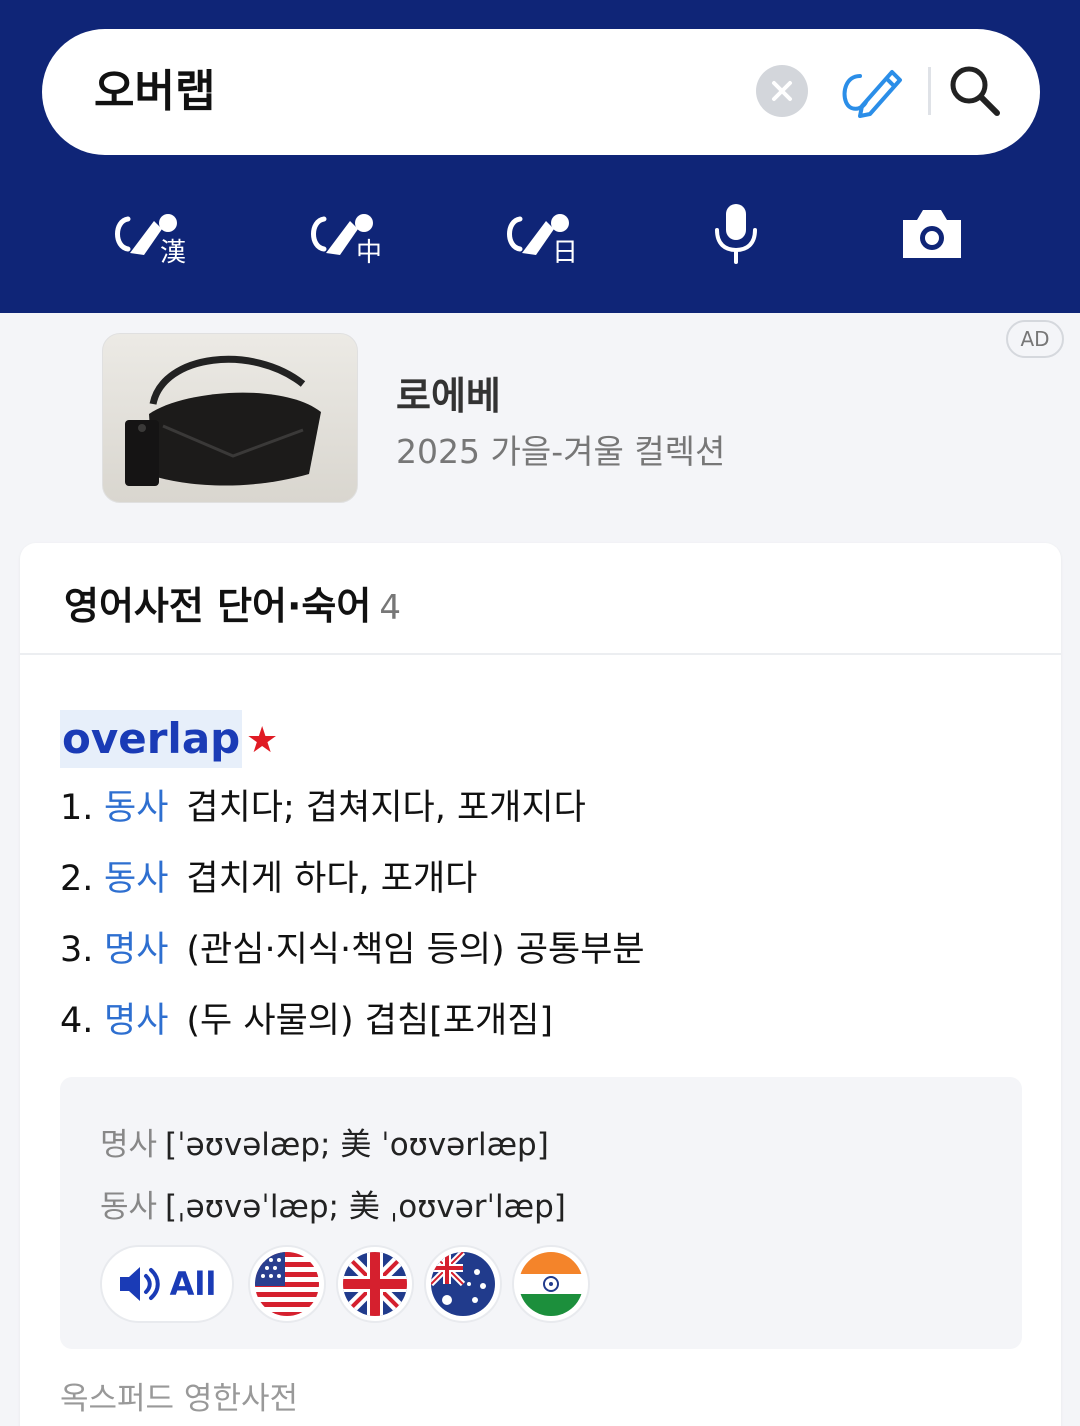 The height and width of the screenshot is (1426, 1080). Describe the element at coordinates (551, 1284) in the screenshot. I see `india-flag-icon` at that location.